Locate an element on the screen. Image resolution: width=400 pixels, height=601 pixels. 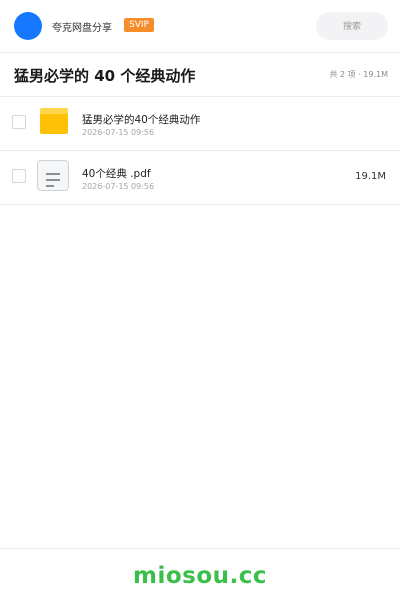
file-name: 猛男必学的40个经典动作 is located at coordinates (141, 120).